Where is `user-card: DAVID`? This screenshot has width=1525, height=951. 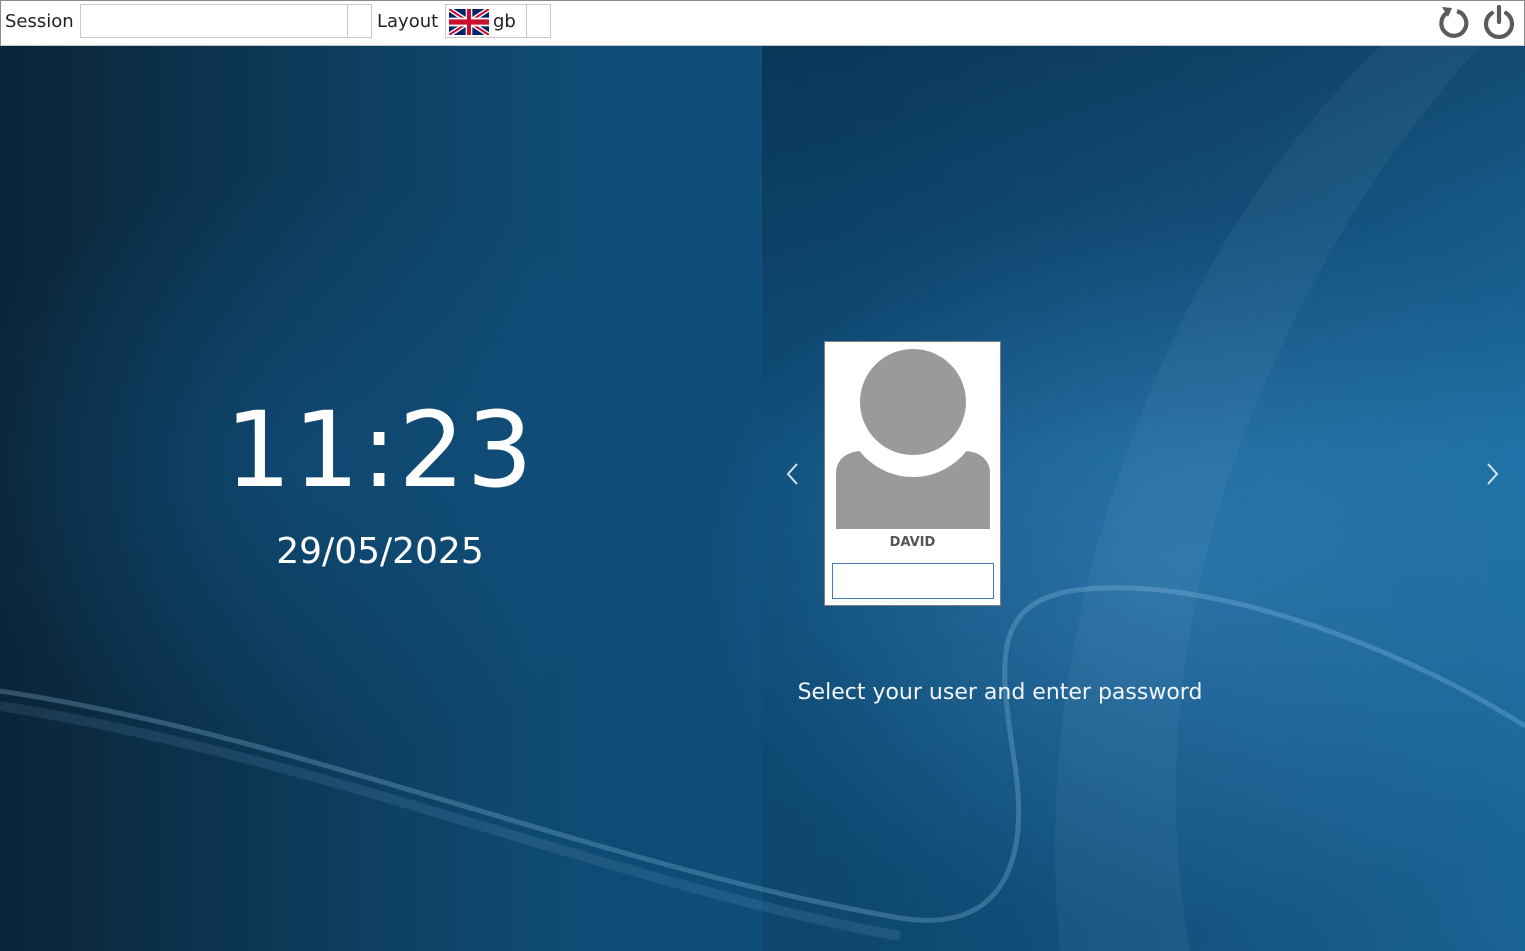 user-card: DAVID is located at coordinates (912, 473).